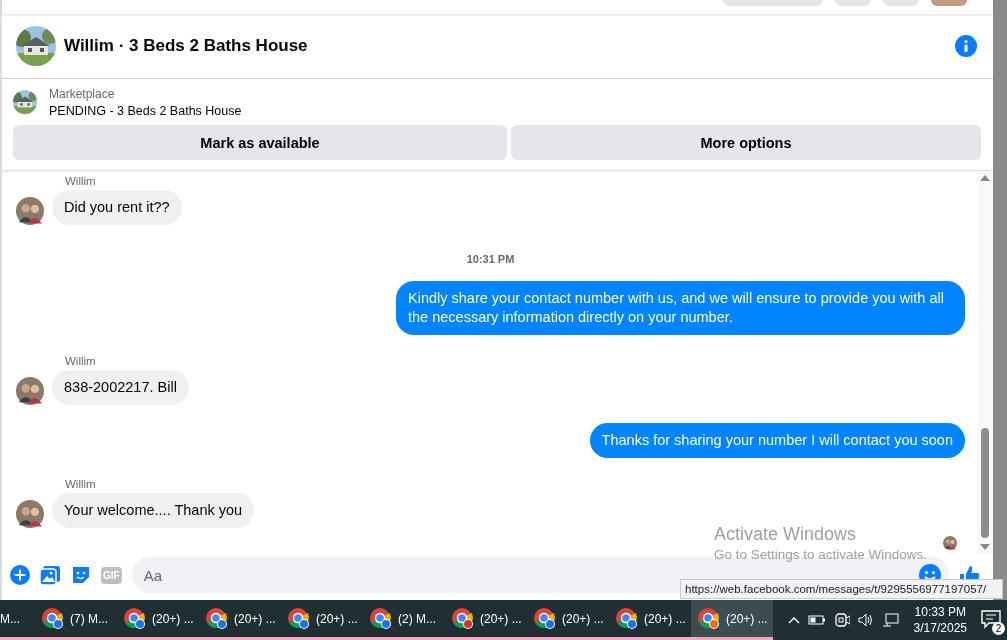  What do you see at coordinates (950, 543) in the screenshot?
I see `seen-avatar` at bounding box center [950, 543].